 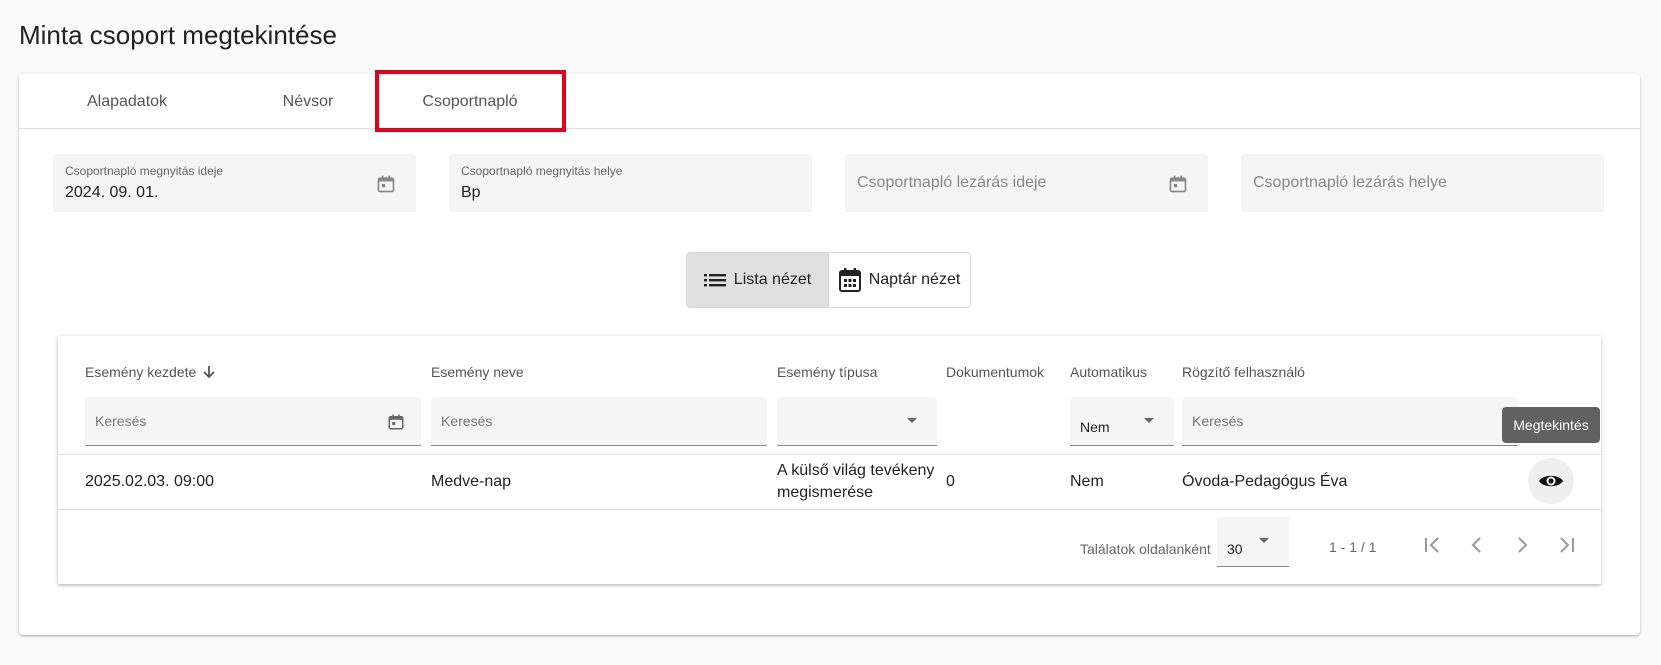 What do you see at coordinates (829, 101) in the screenshot?
I see `tab-bar: Alapadatok Névsor Csoportnapló` at bounding box center [829, 101].